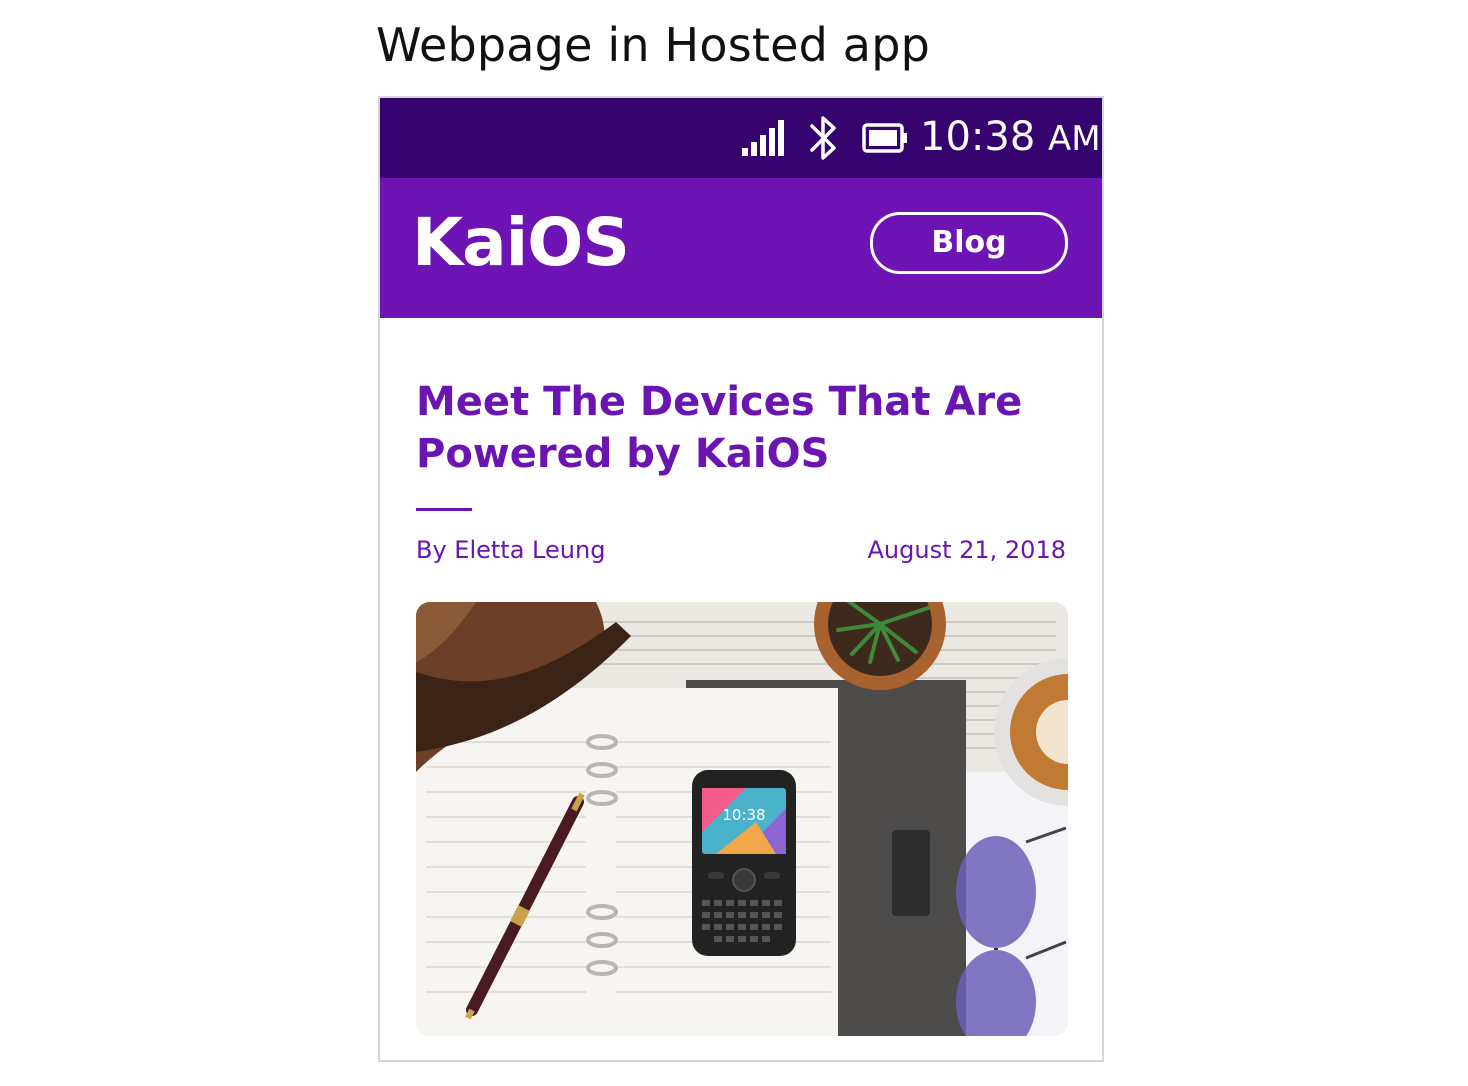 The width and height of the screenshot is (1468, 1086). Describe the element at coordinates (967, 550) in the screenshot. I see `article-date: August 21, 2018` at that location.